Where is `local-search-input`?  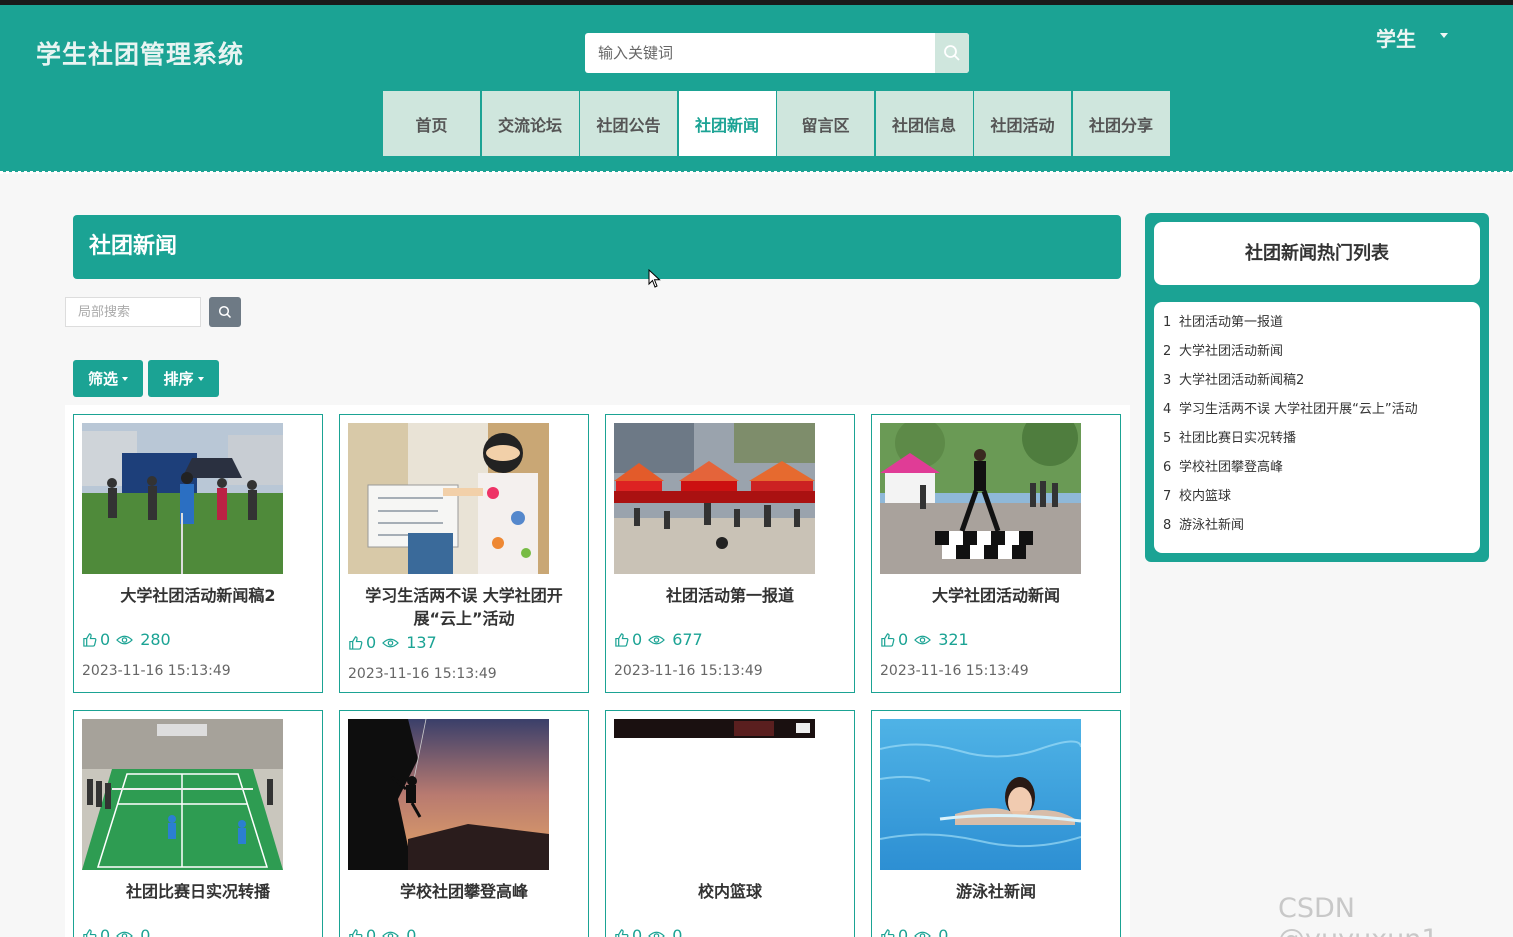
local-search-input is located at coordinates (133, 312).